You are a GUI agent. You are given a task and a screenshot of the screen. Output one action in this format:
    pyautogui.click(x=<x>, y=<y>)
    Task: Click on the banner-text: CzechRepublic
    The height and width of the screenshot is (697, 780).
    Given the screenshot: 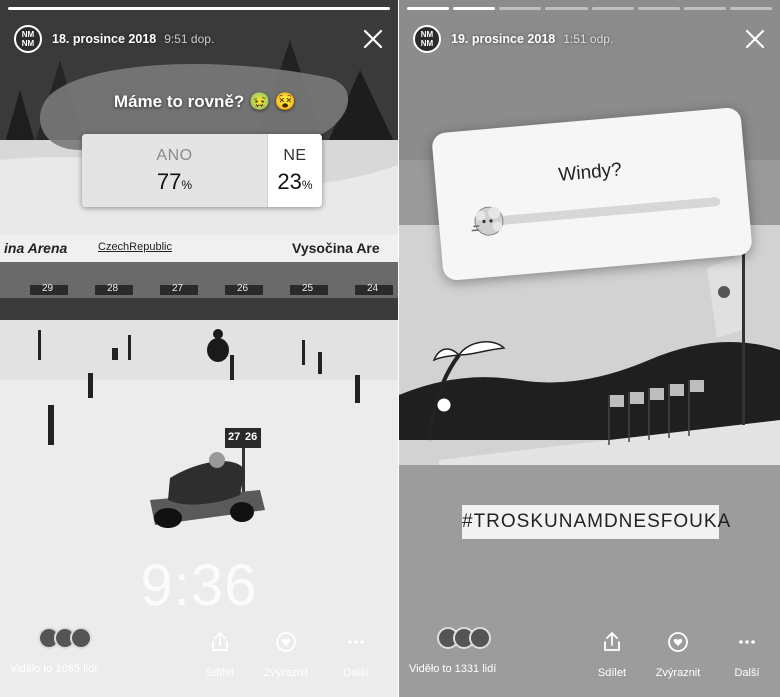 What is the action you would take?
    pyautogui.click(x=135, y=247)
    